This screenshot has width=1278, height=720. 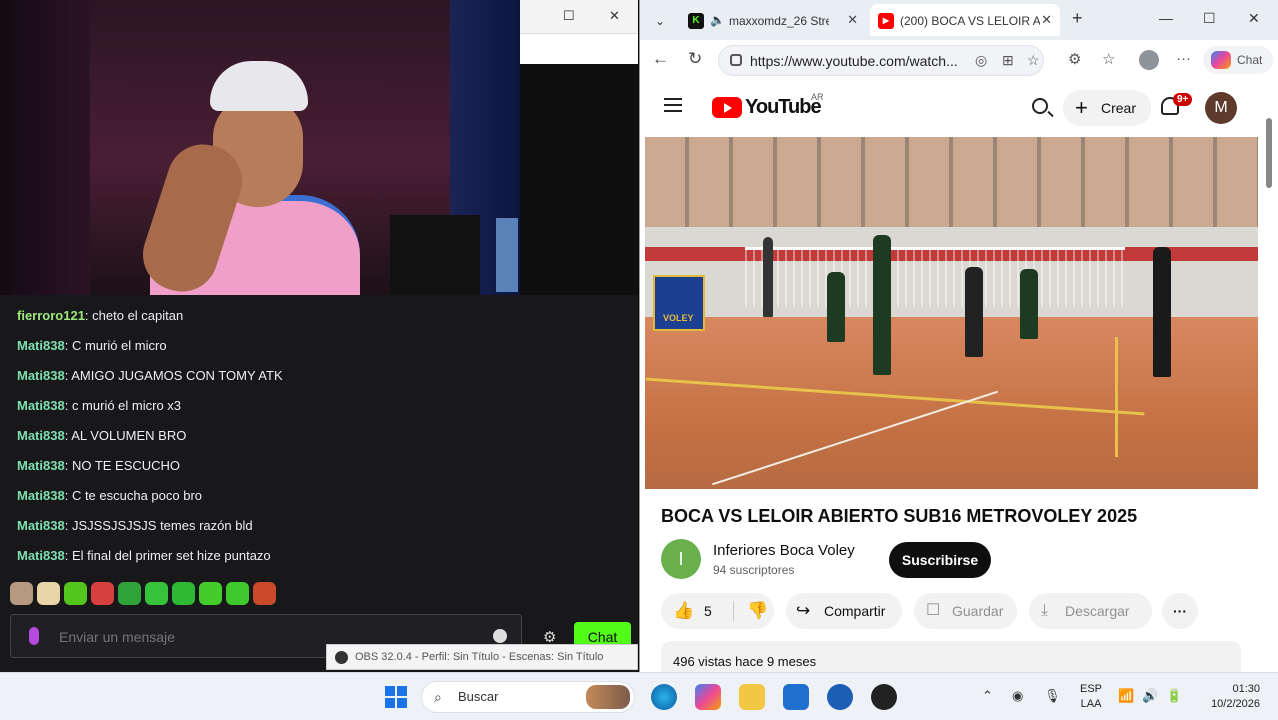 I want to click on new-tab-icon: +, so click(x=1077, y=18).